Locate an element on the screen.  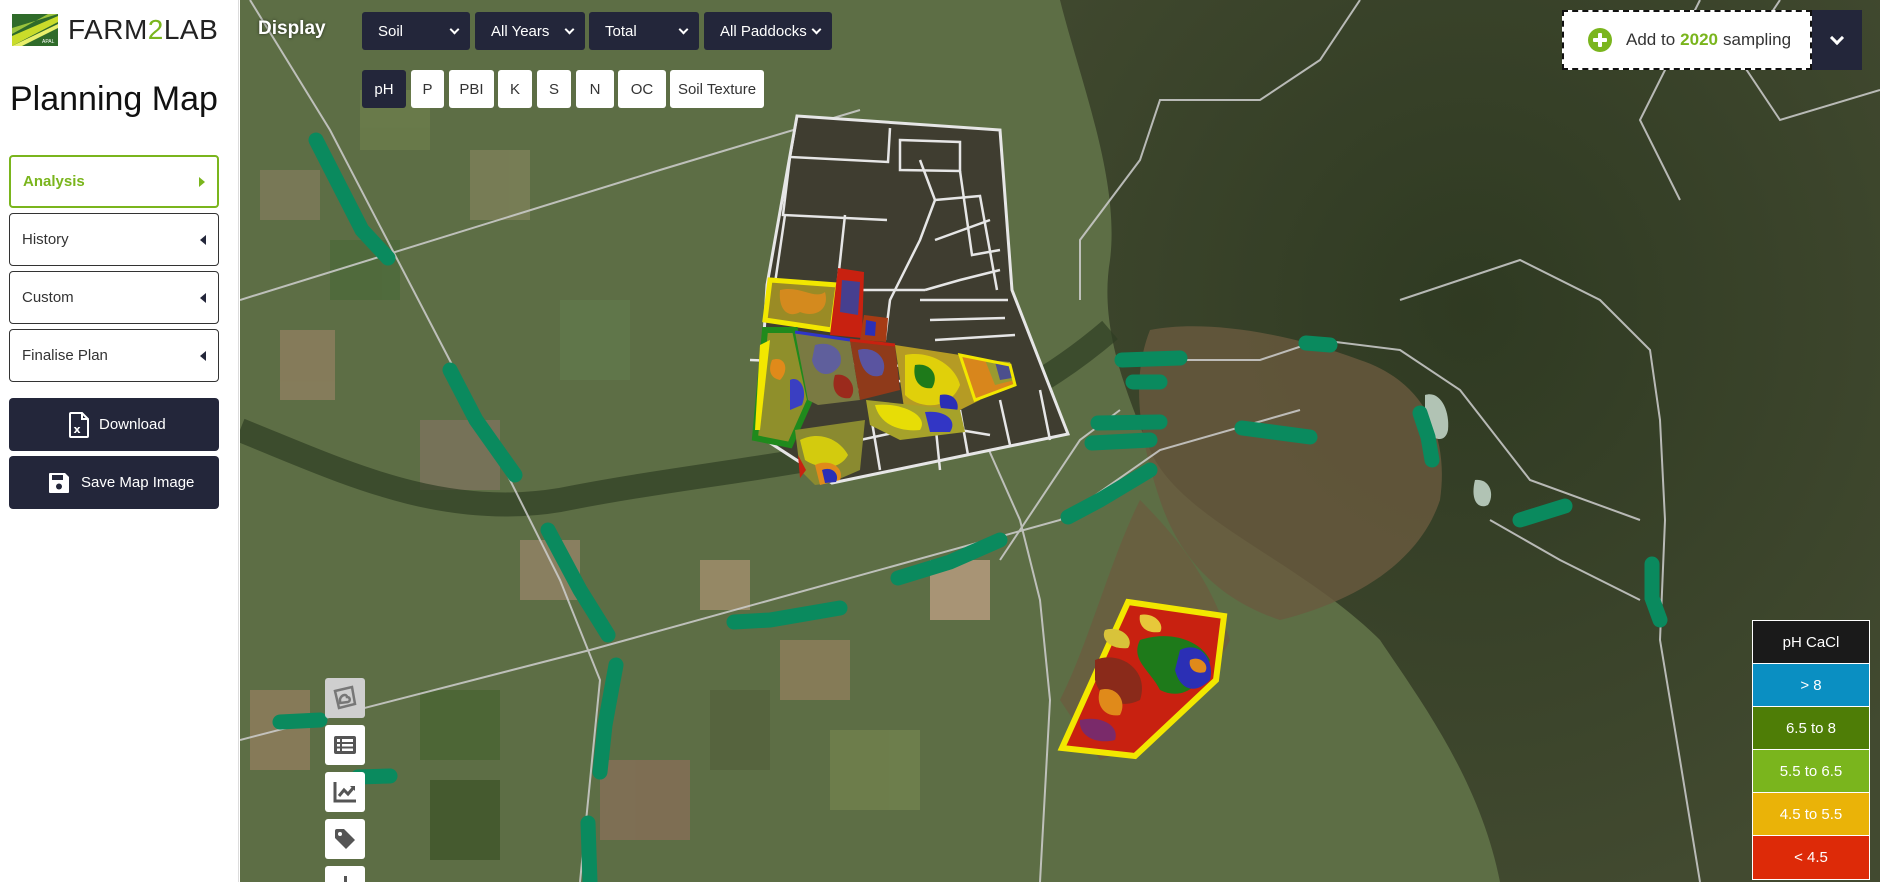
nav-analysis-label: Analysis is located at coordinates (54, 181).